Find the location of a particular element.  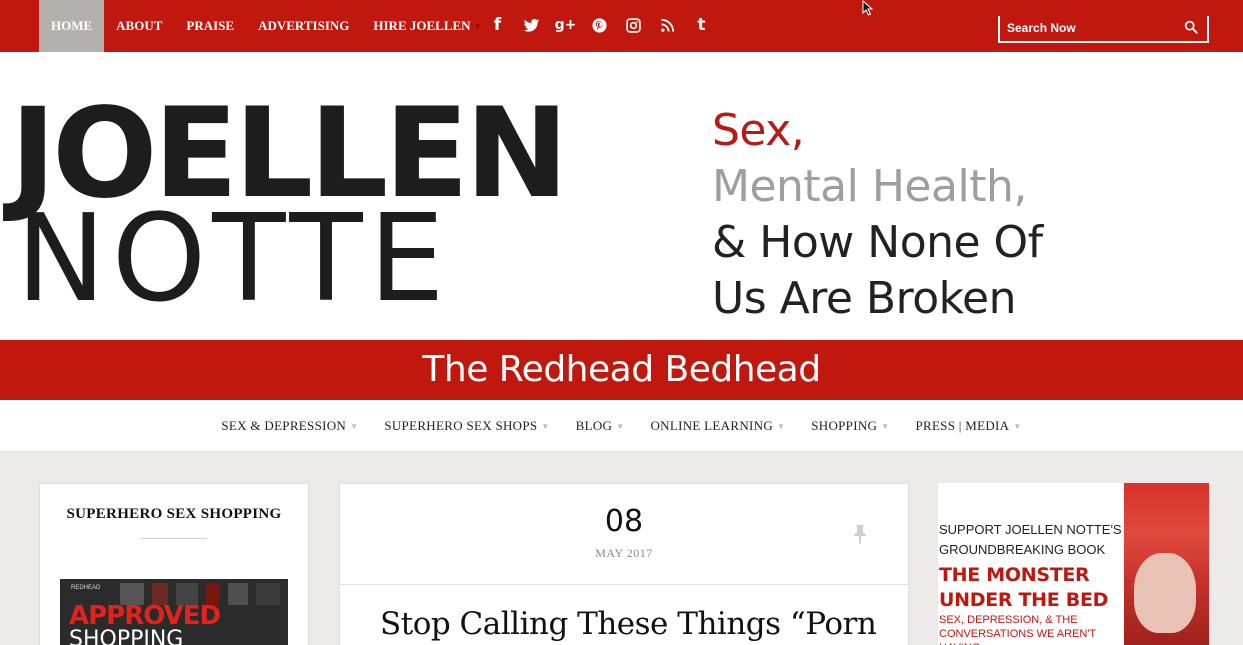

pinterest-icon is located at coordinates (599, 25).